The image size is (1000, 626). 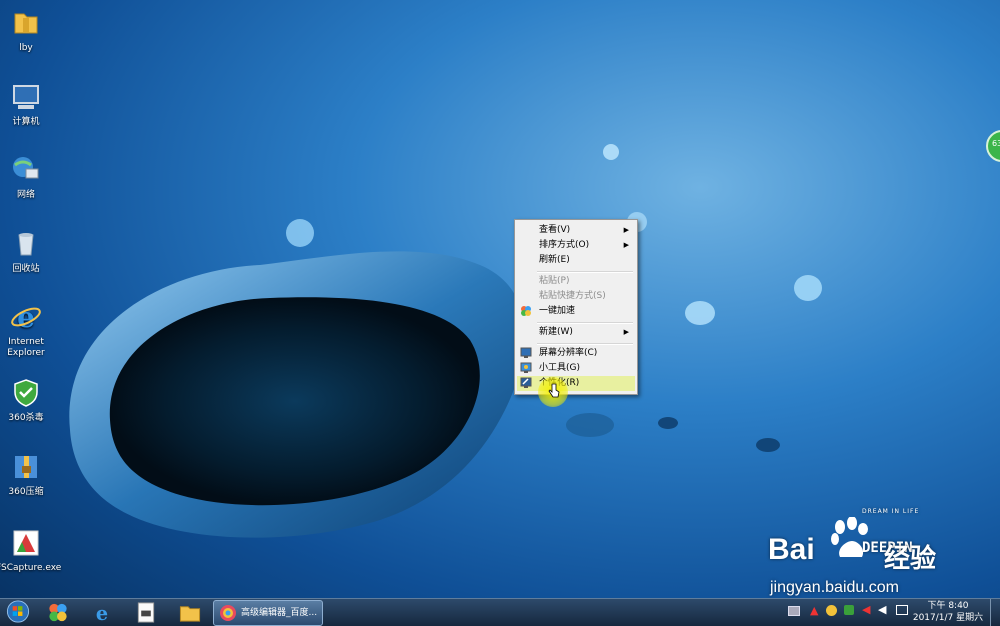 What do you see at coordinates (791, 549) in the screenshot?
I see `baidu-brand: Bai` at bounding box center [791, 549].